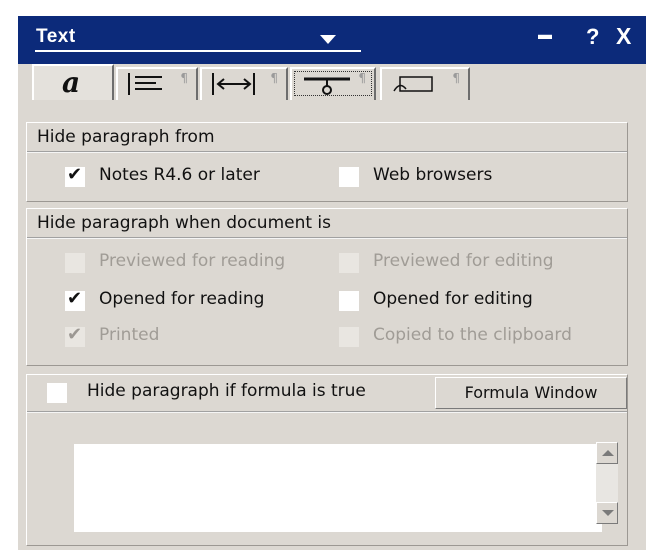 The width and height of the screenshot is (648, 554). I want to click on hide-when-heading: Hide paragraph when document is, so click(184, 223).